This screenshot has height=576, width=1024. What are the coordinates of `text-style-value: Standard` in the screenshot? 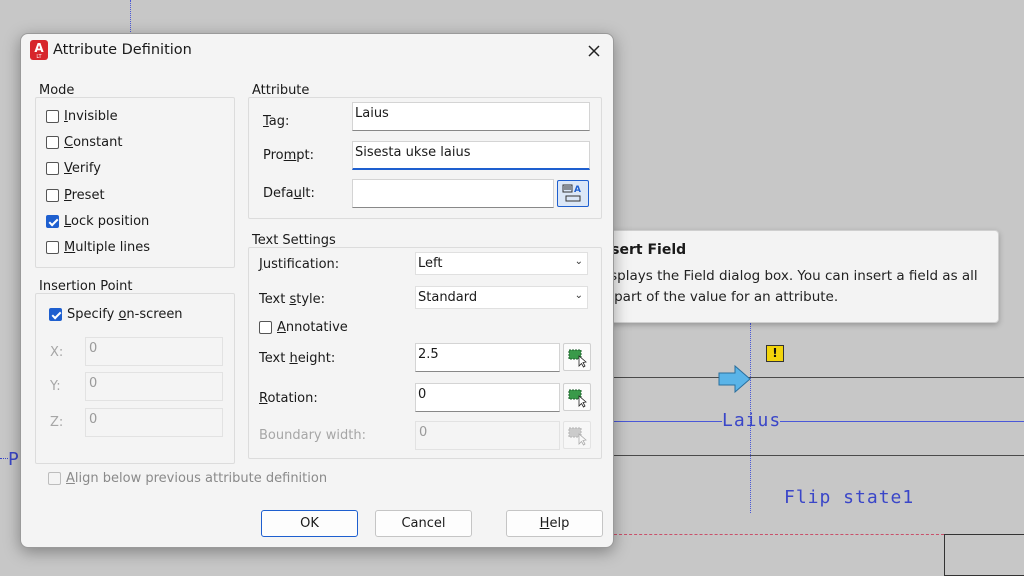 It's located at (448, 297).